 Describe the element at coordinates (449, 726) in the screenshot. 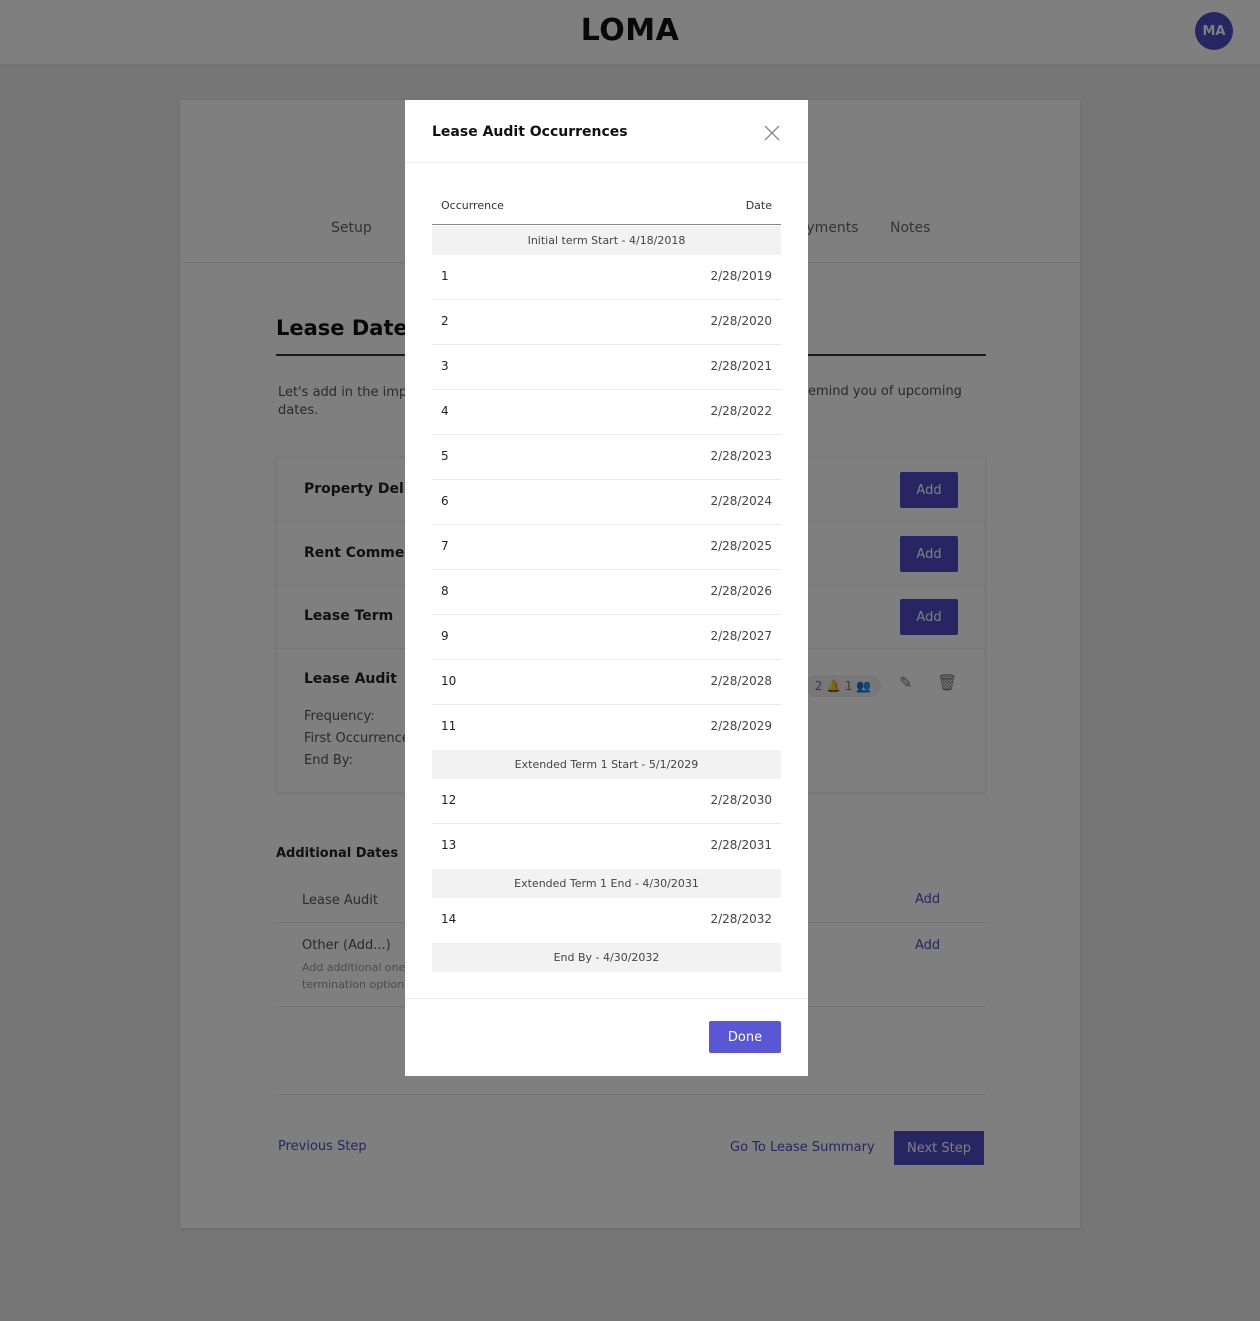

I see `occurrence-number: 11` at that location.